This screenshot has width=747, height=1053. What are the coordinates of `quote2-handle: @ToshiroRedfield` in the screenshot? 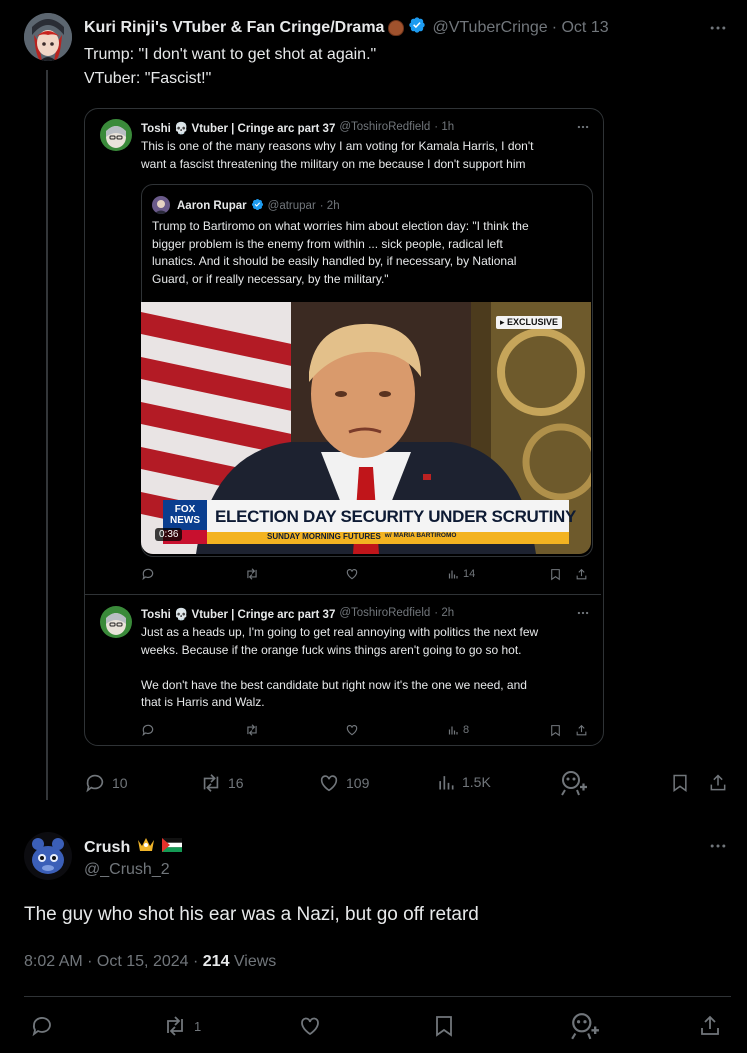 It's located at (384, 614).